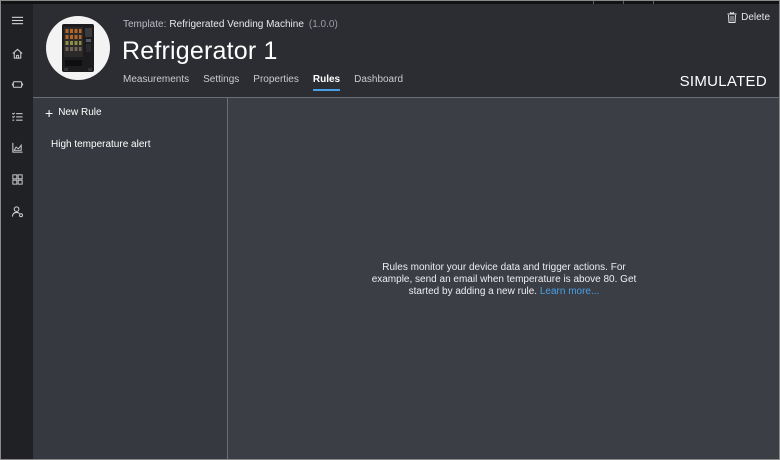  What do you see at coordinates (378, 82) in the screenshot?
I see `tab-dashboard: Dashboard` at bounding box center [378, 82].